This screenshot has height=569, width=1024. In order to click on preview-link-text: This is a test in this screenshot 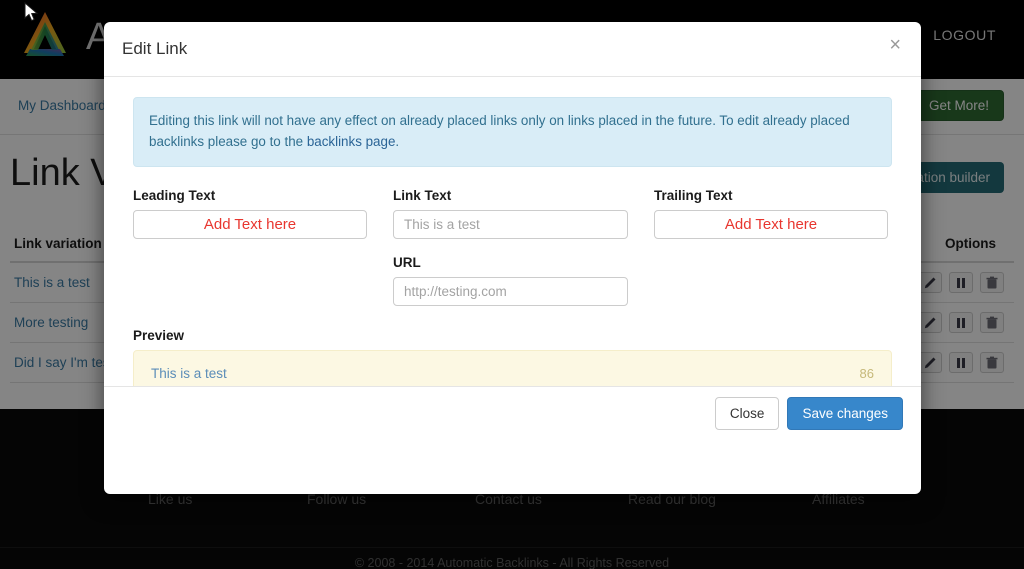, I will do `click(189, 373)`.